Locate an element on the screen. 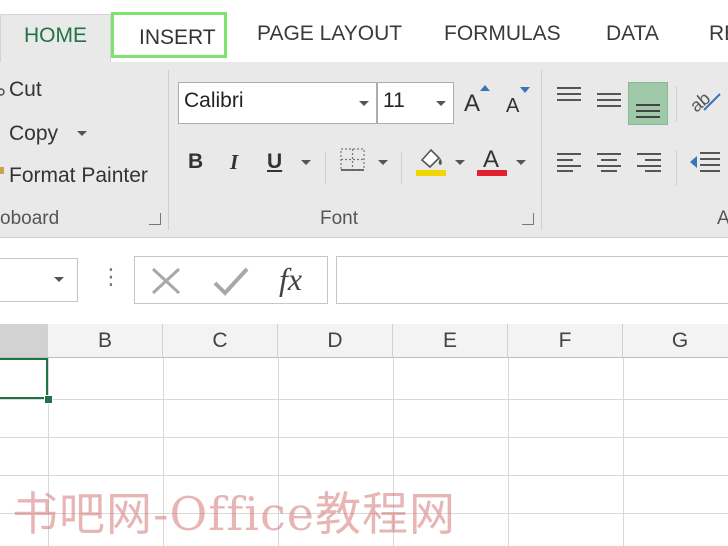  more-options-icon: ⋮ is located at coordinates (111, 277).